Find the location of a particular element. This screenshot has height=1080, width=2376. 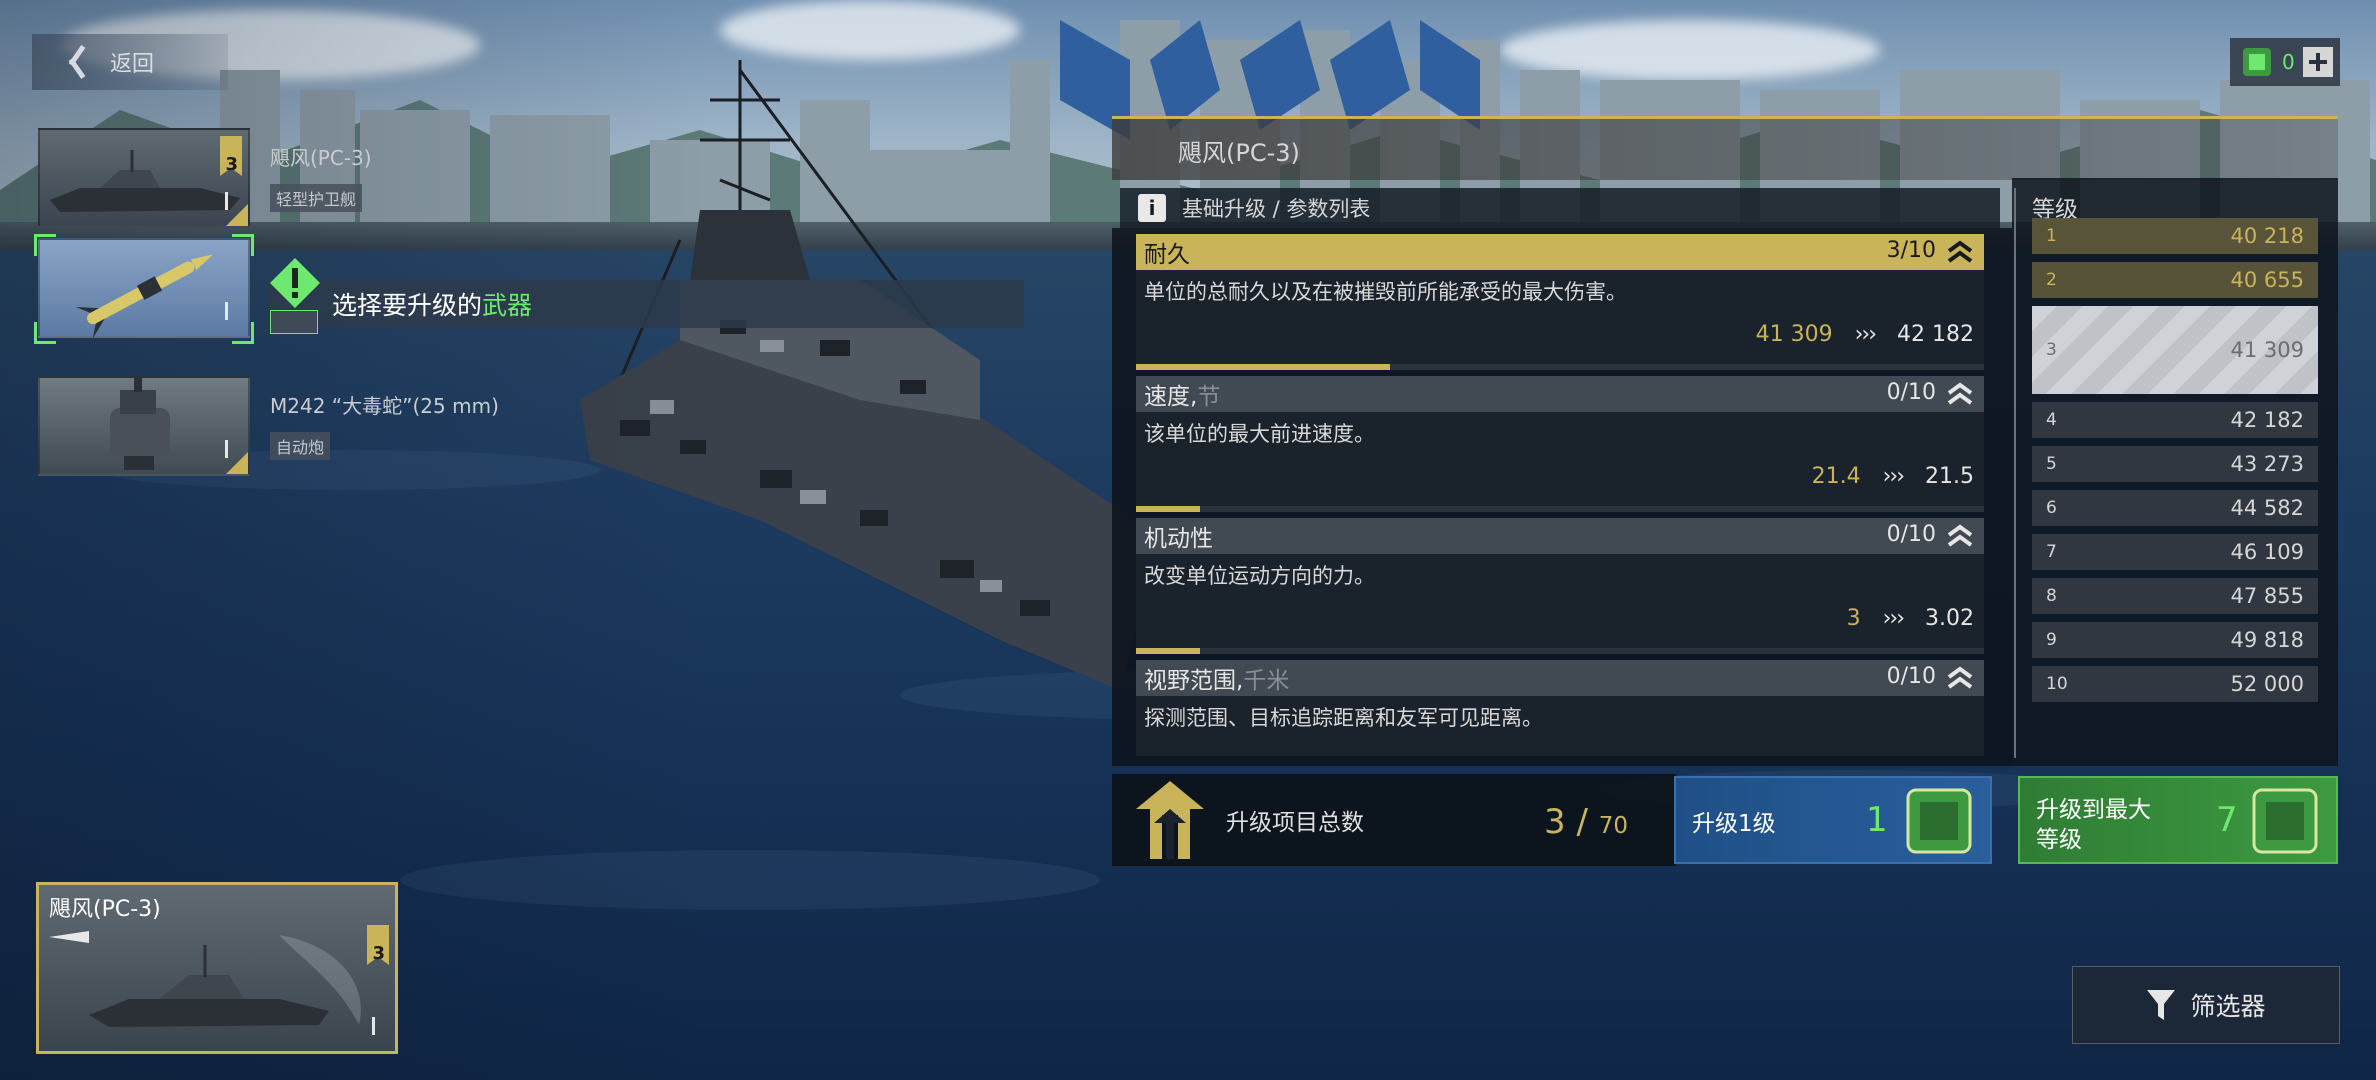

upgrade-max-cost: 7 is located at coordinates (2227, 820).